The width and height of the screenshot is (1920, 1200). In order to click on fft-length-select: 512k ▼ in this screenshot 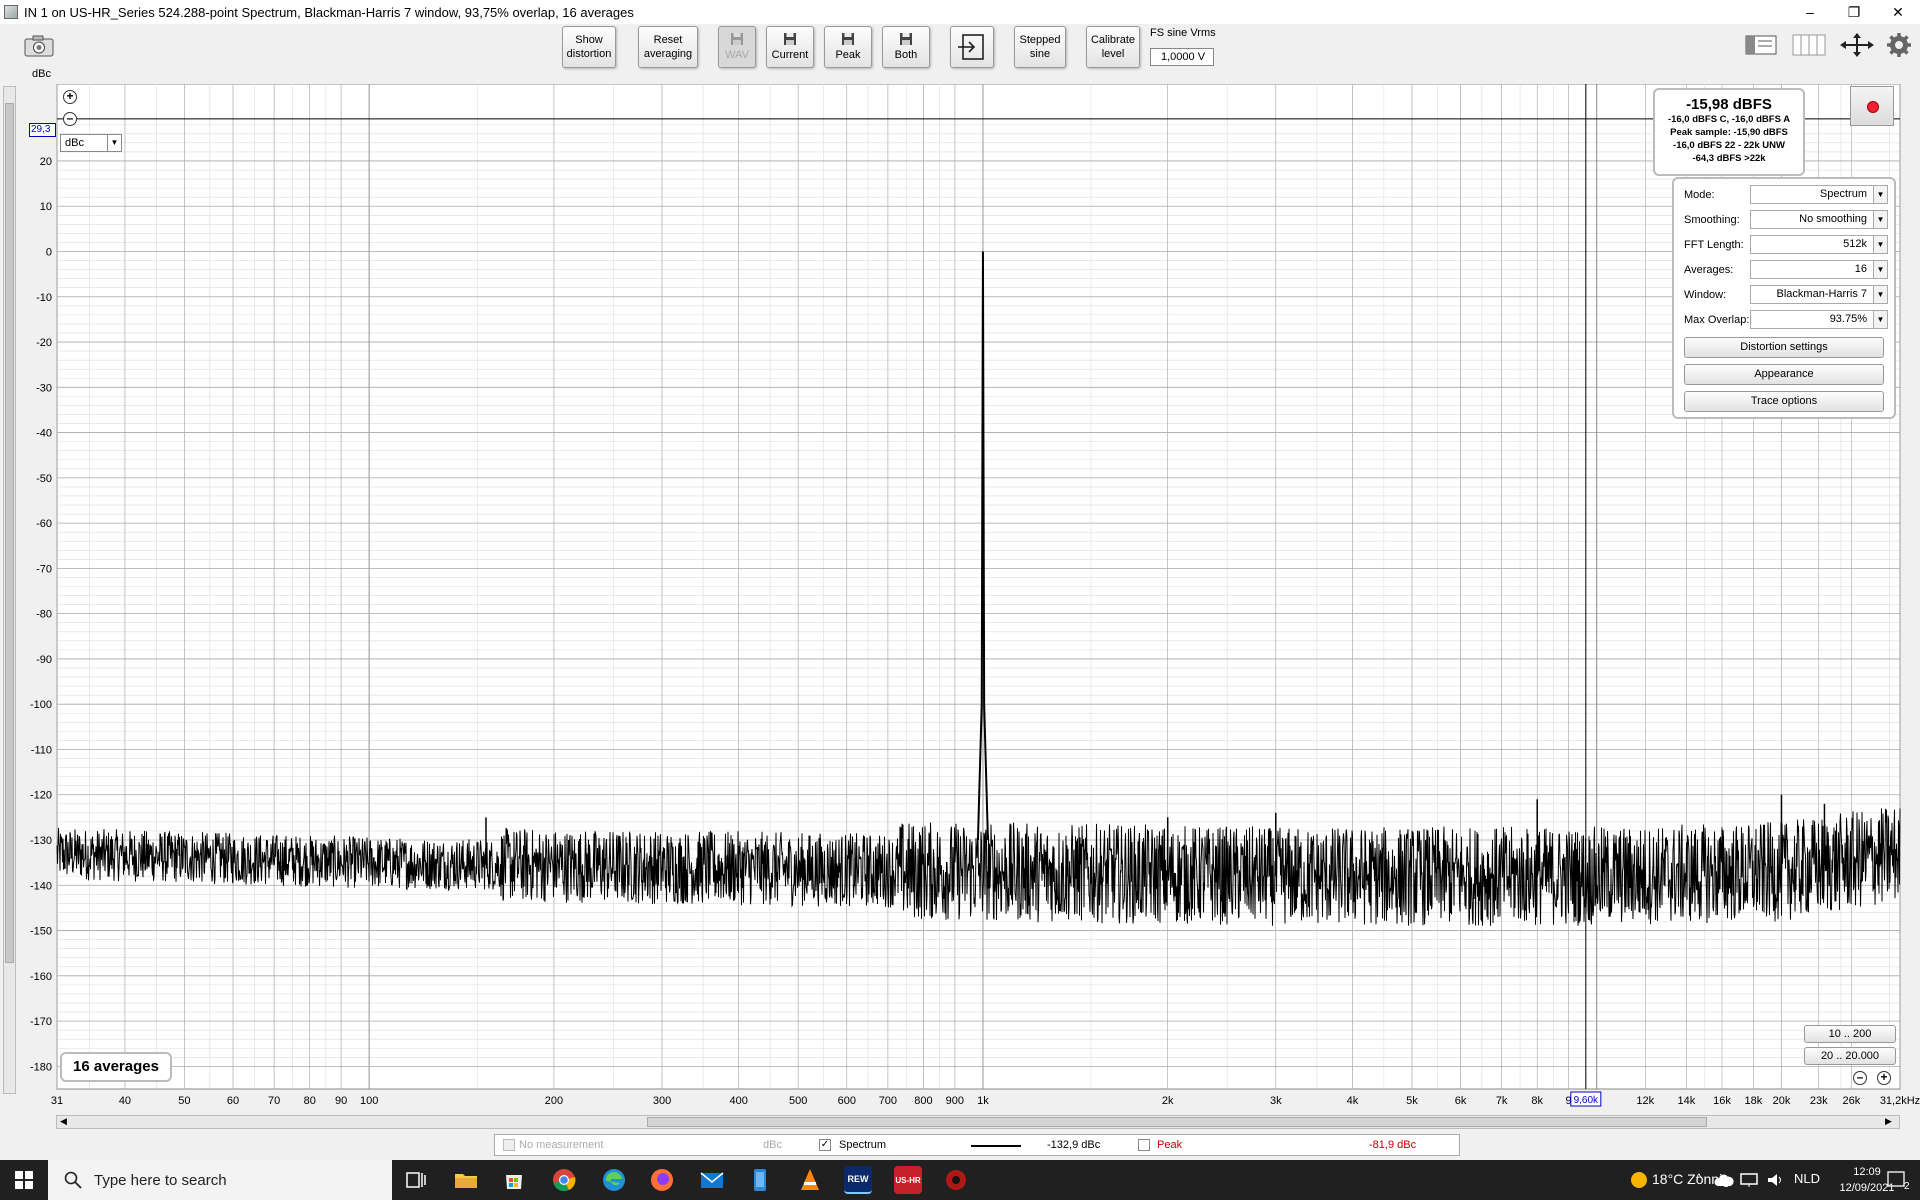, I will do `click(1819, 244)`.